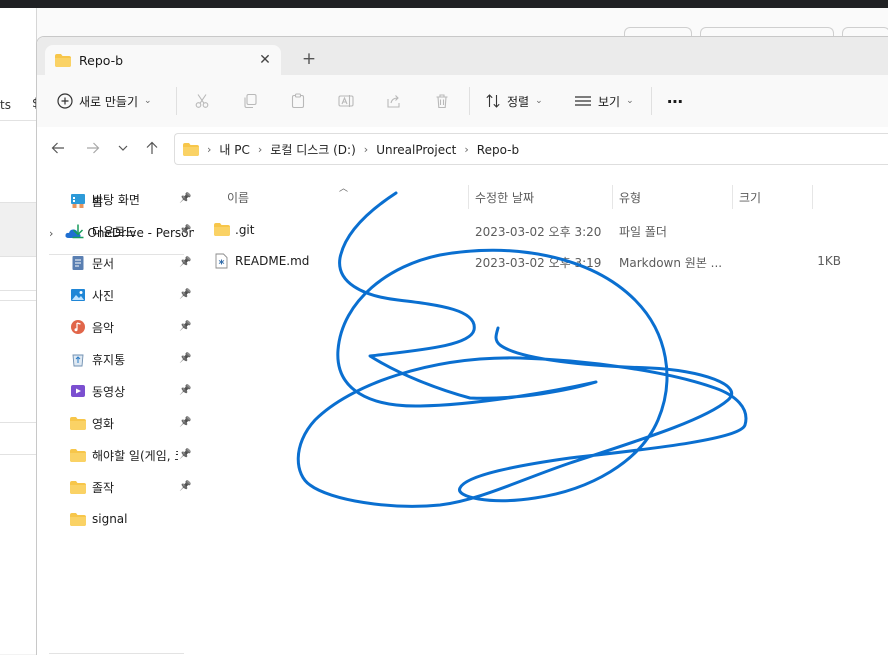 Image resolution: width=888 pixels, height=655 pixels. I want to click on copy-button, so click(250, 101).